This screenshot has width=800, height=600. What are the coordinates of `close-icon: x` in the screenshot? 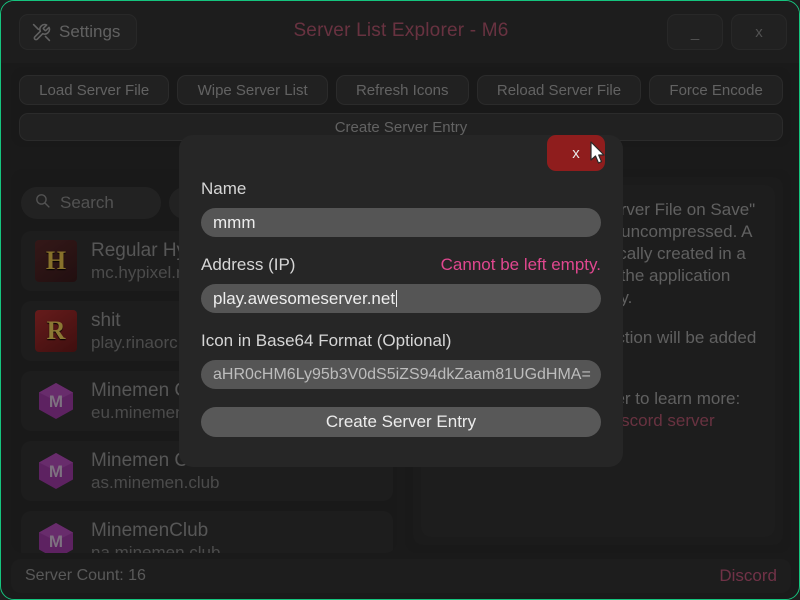 It's located at (576, 153).